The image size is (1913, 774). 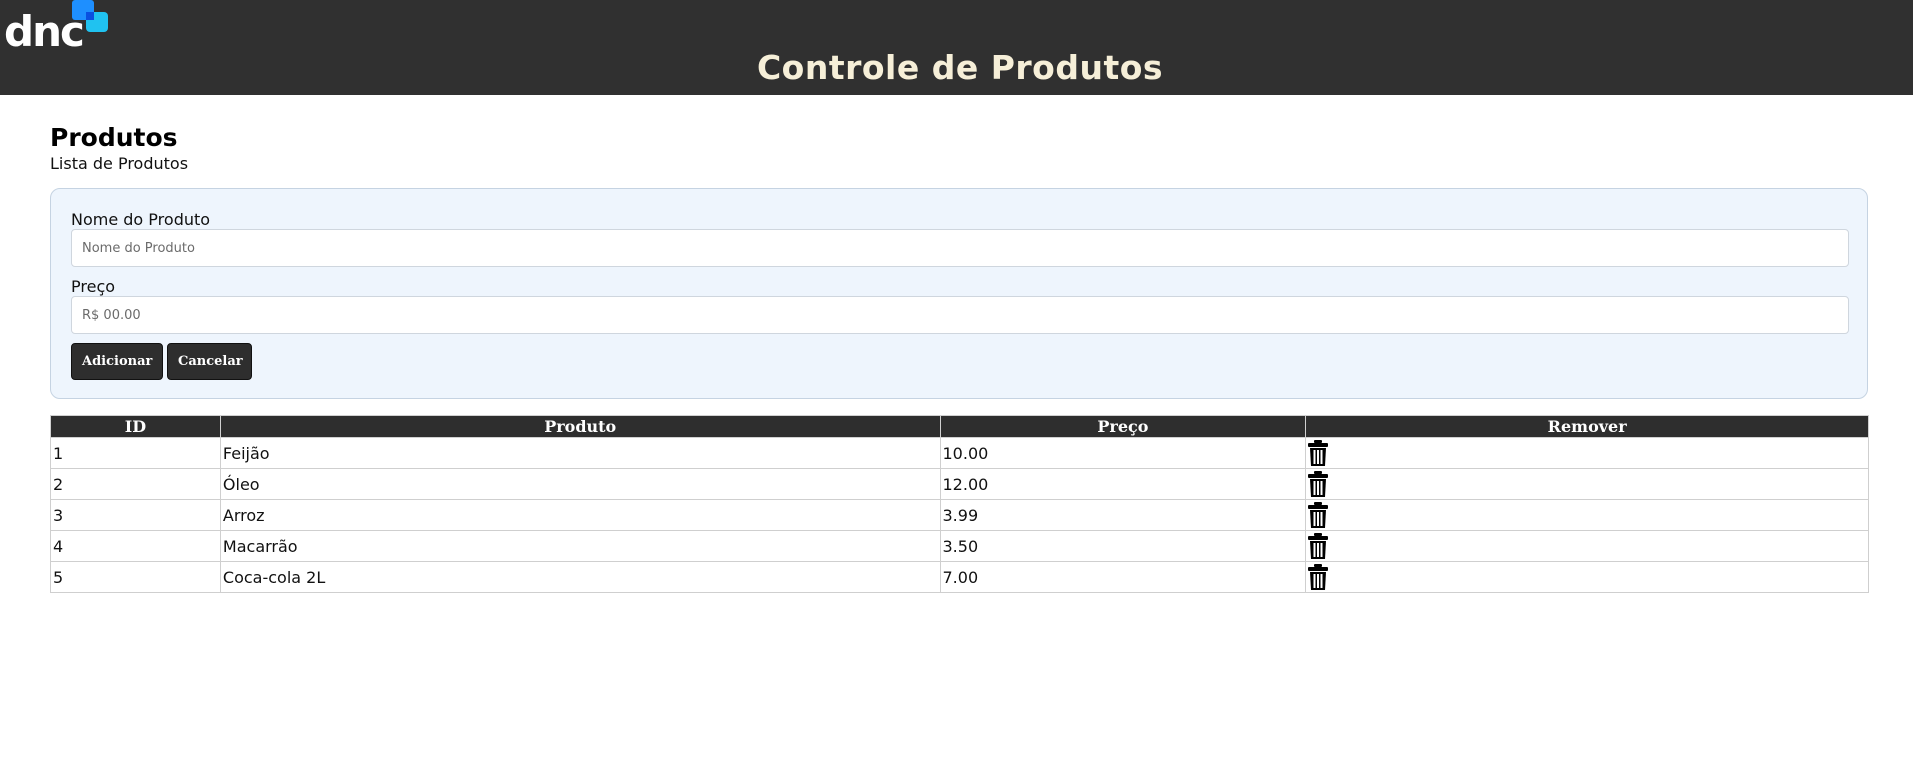 I want to click on table-row: 3 Arroz 3.99, so click(x=959, y=515).